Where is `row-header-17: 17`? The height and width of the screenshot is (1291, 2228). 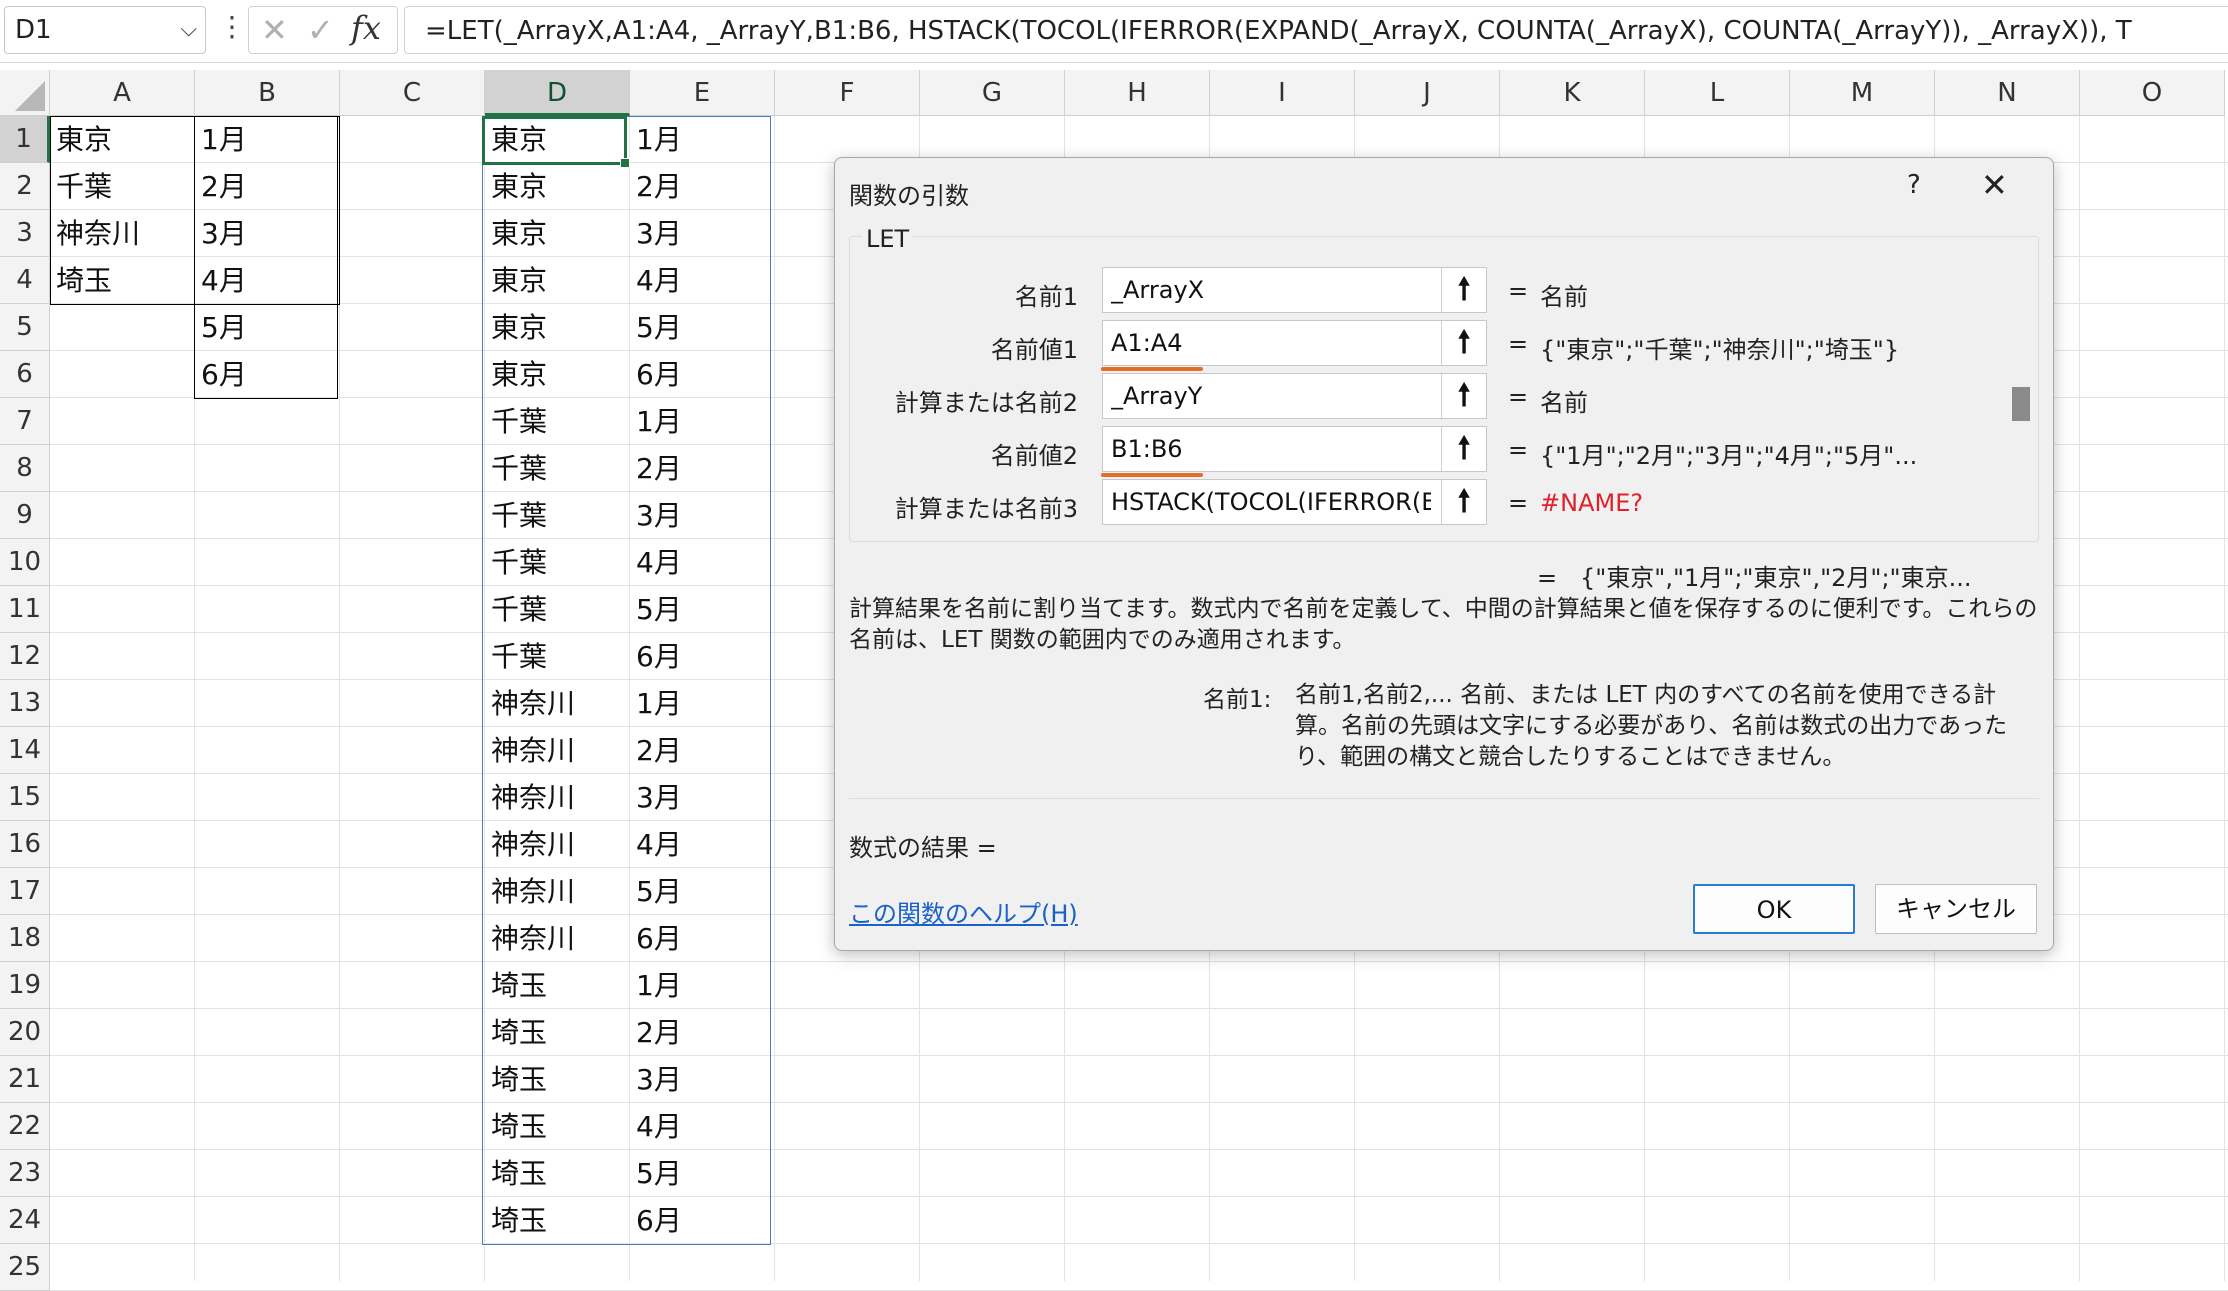
row-header-17: 17 is located at coordinates (25, 891).